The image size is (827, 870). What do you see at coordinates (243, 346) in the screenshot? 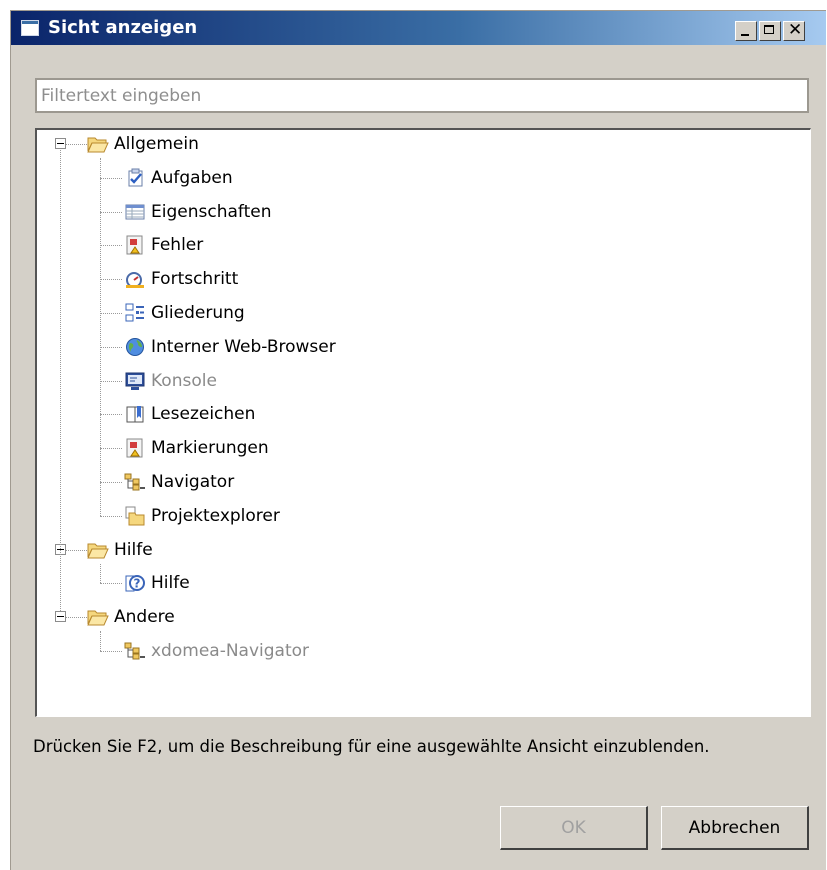
I see `tree-item-label: Interner Web-Browser` at bounding box center [243, 346].